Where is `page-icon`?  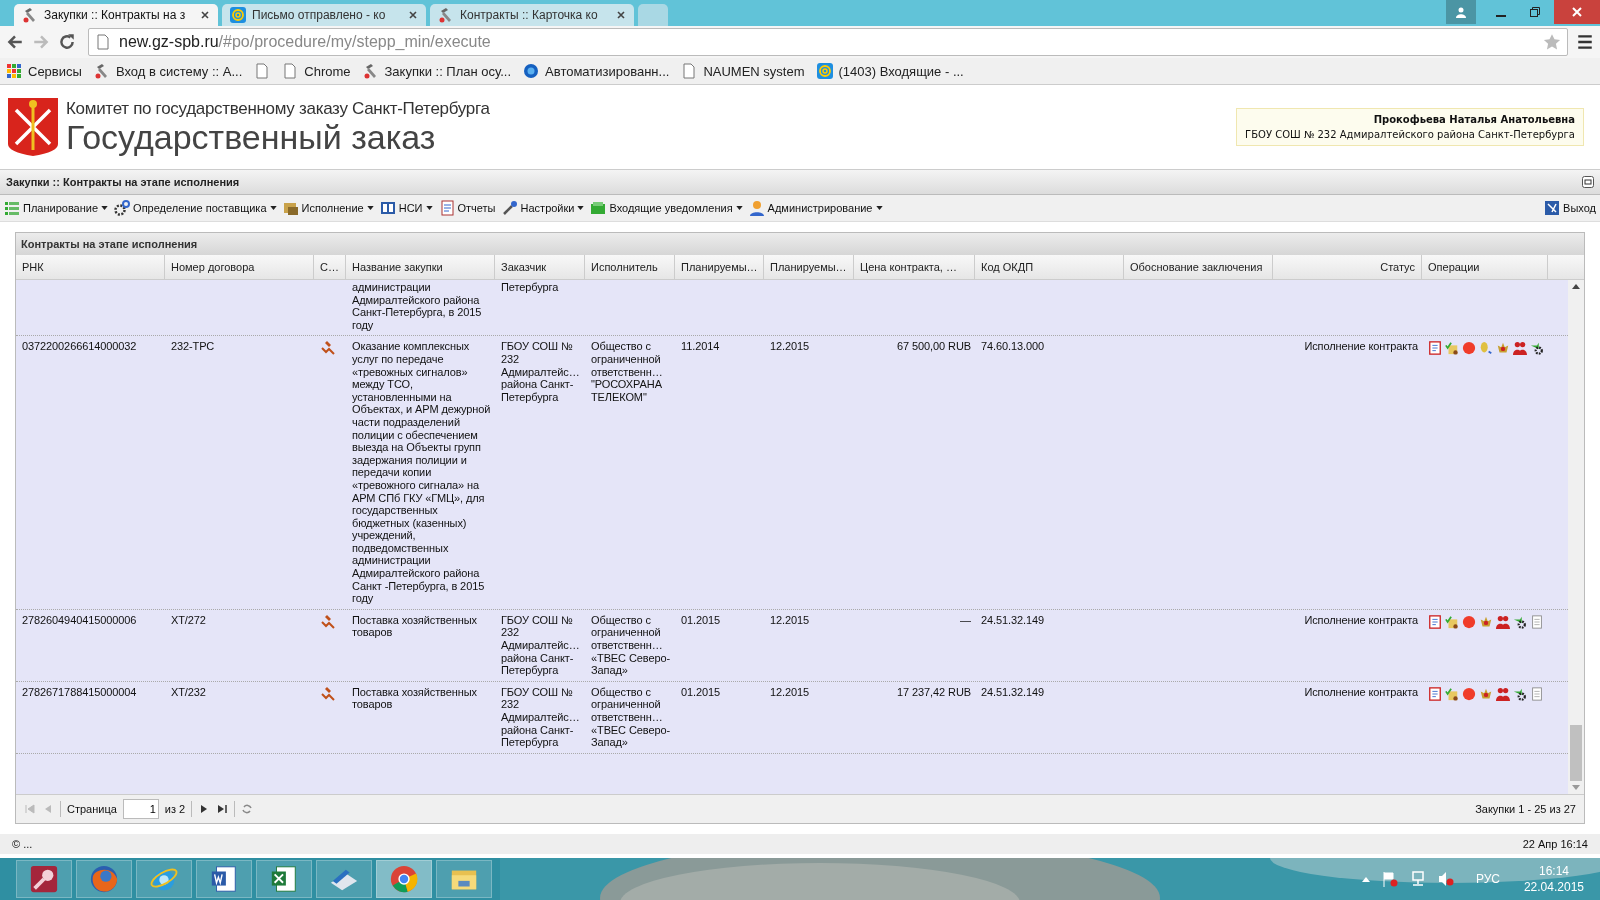 page-icon is located at coordinates (103, 42).